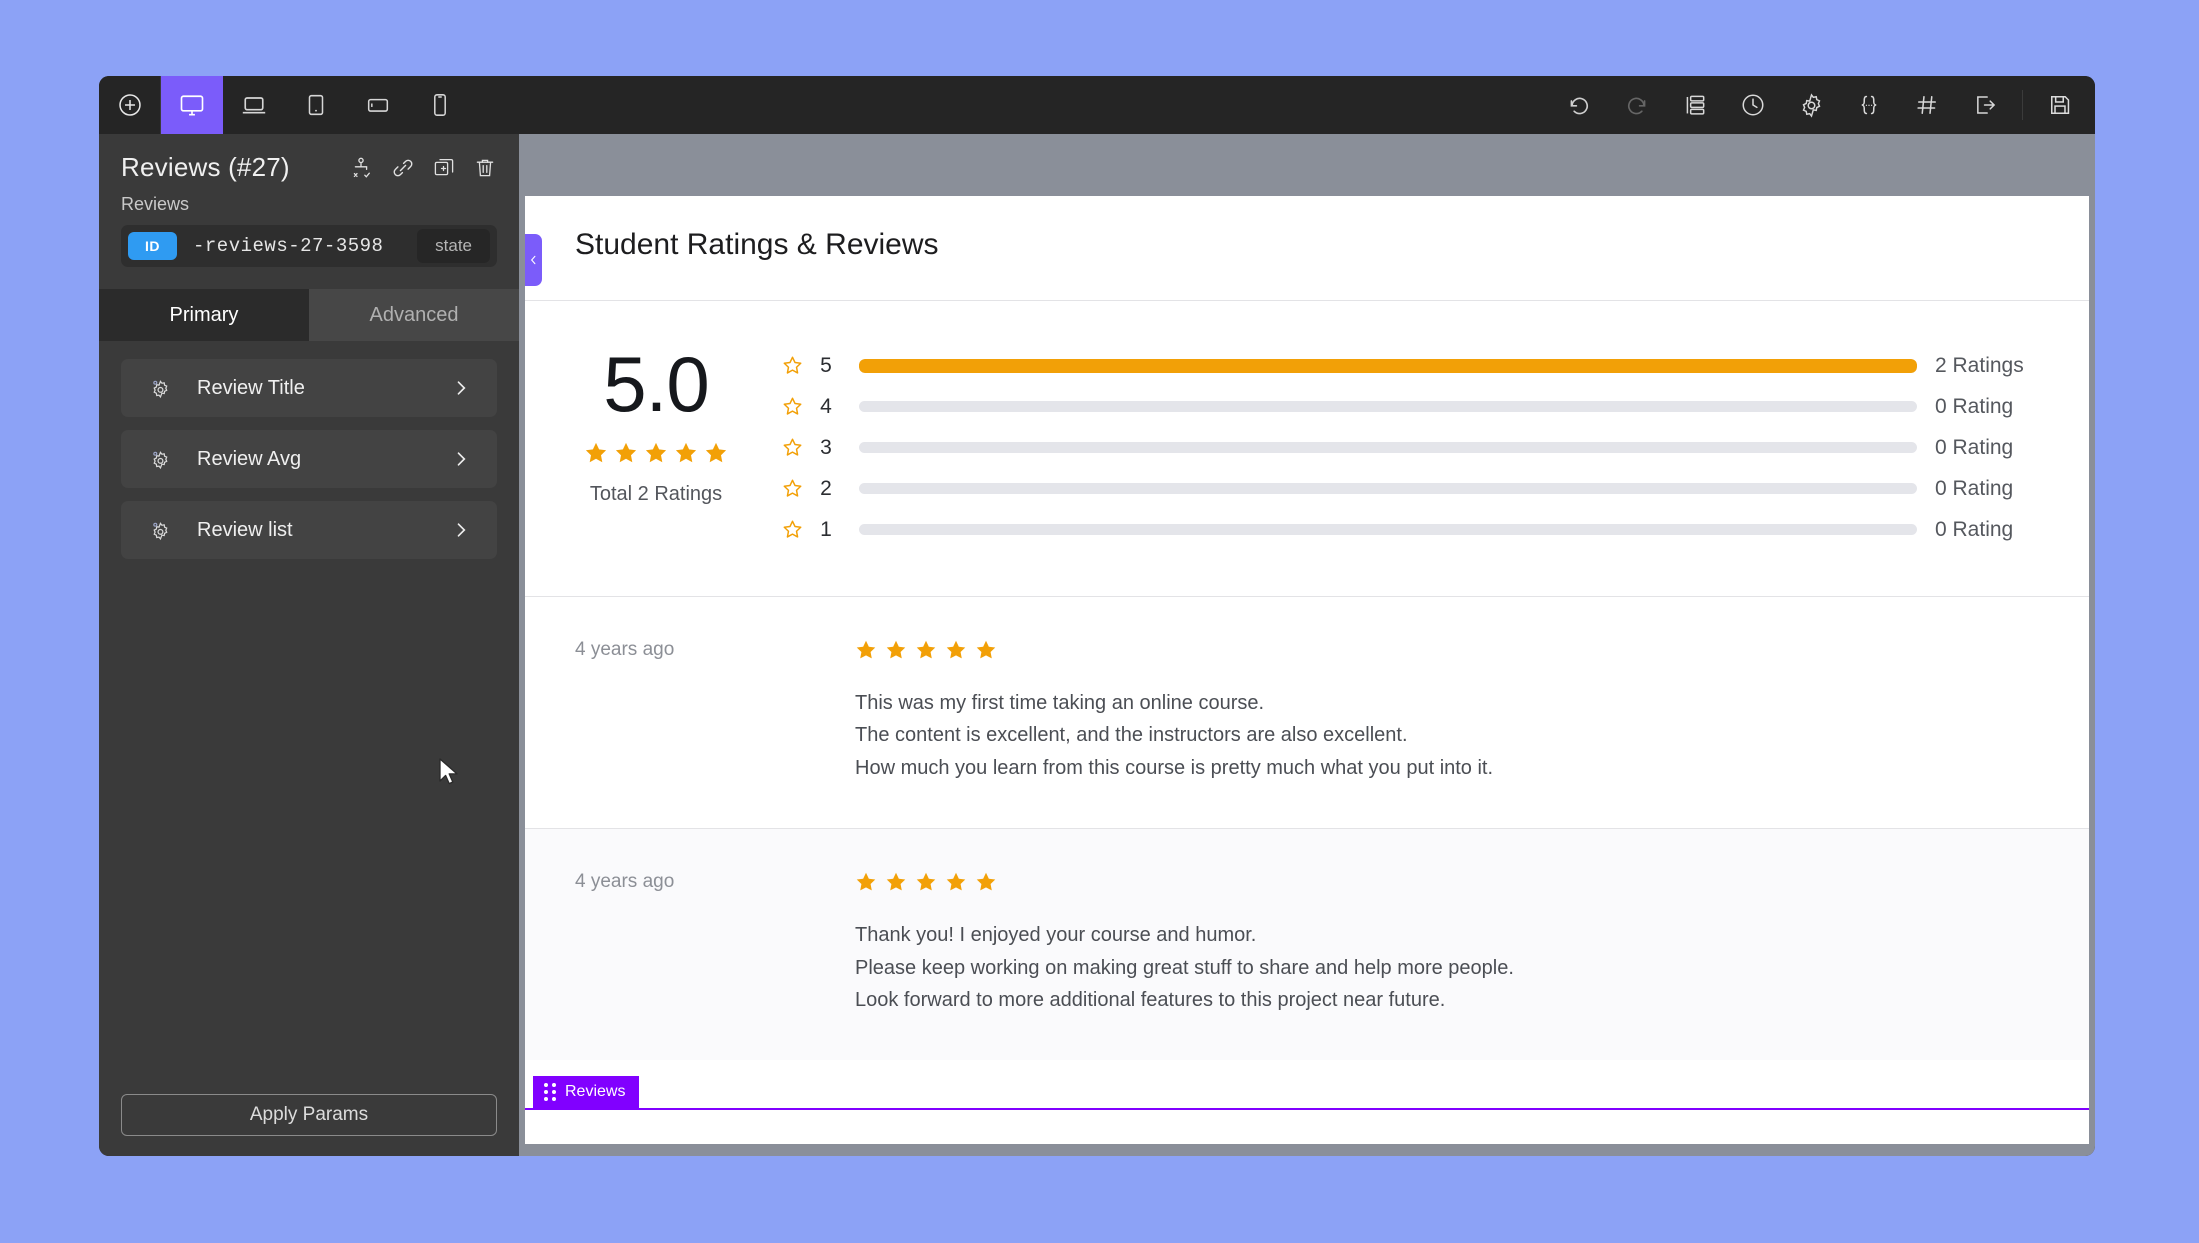  I want to click on state-chip: state, so click(453, 246).